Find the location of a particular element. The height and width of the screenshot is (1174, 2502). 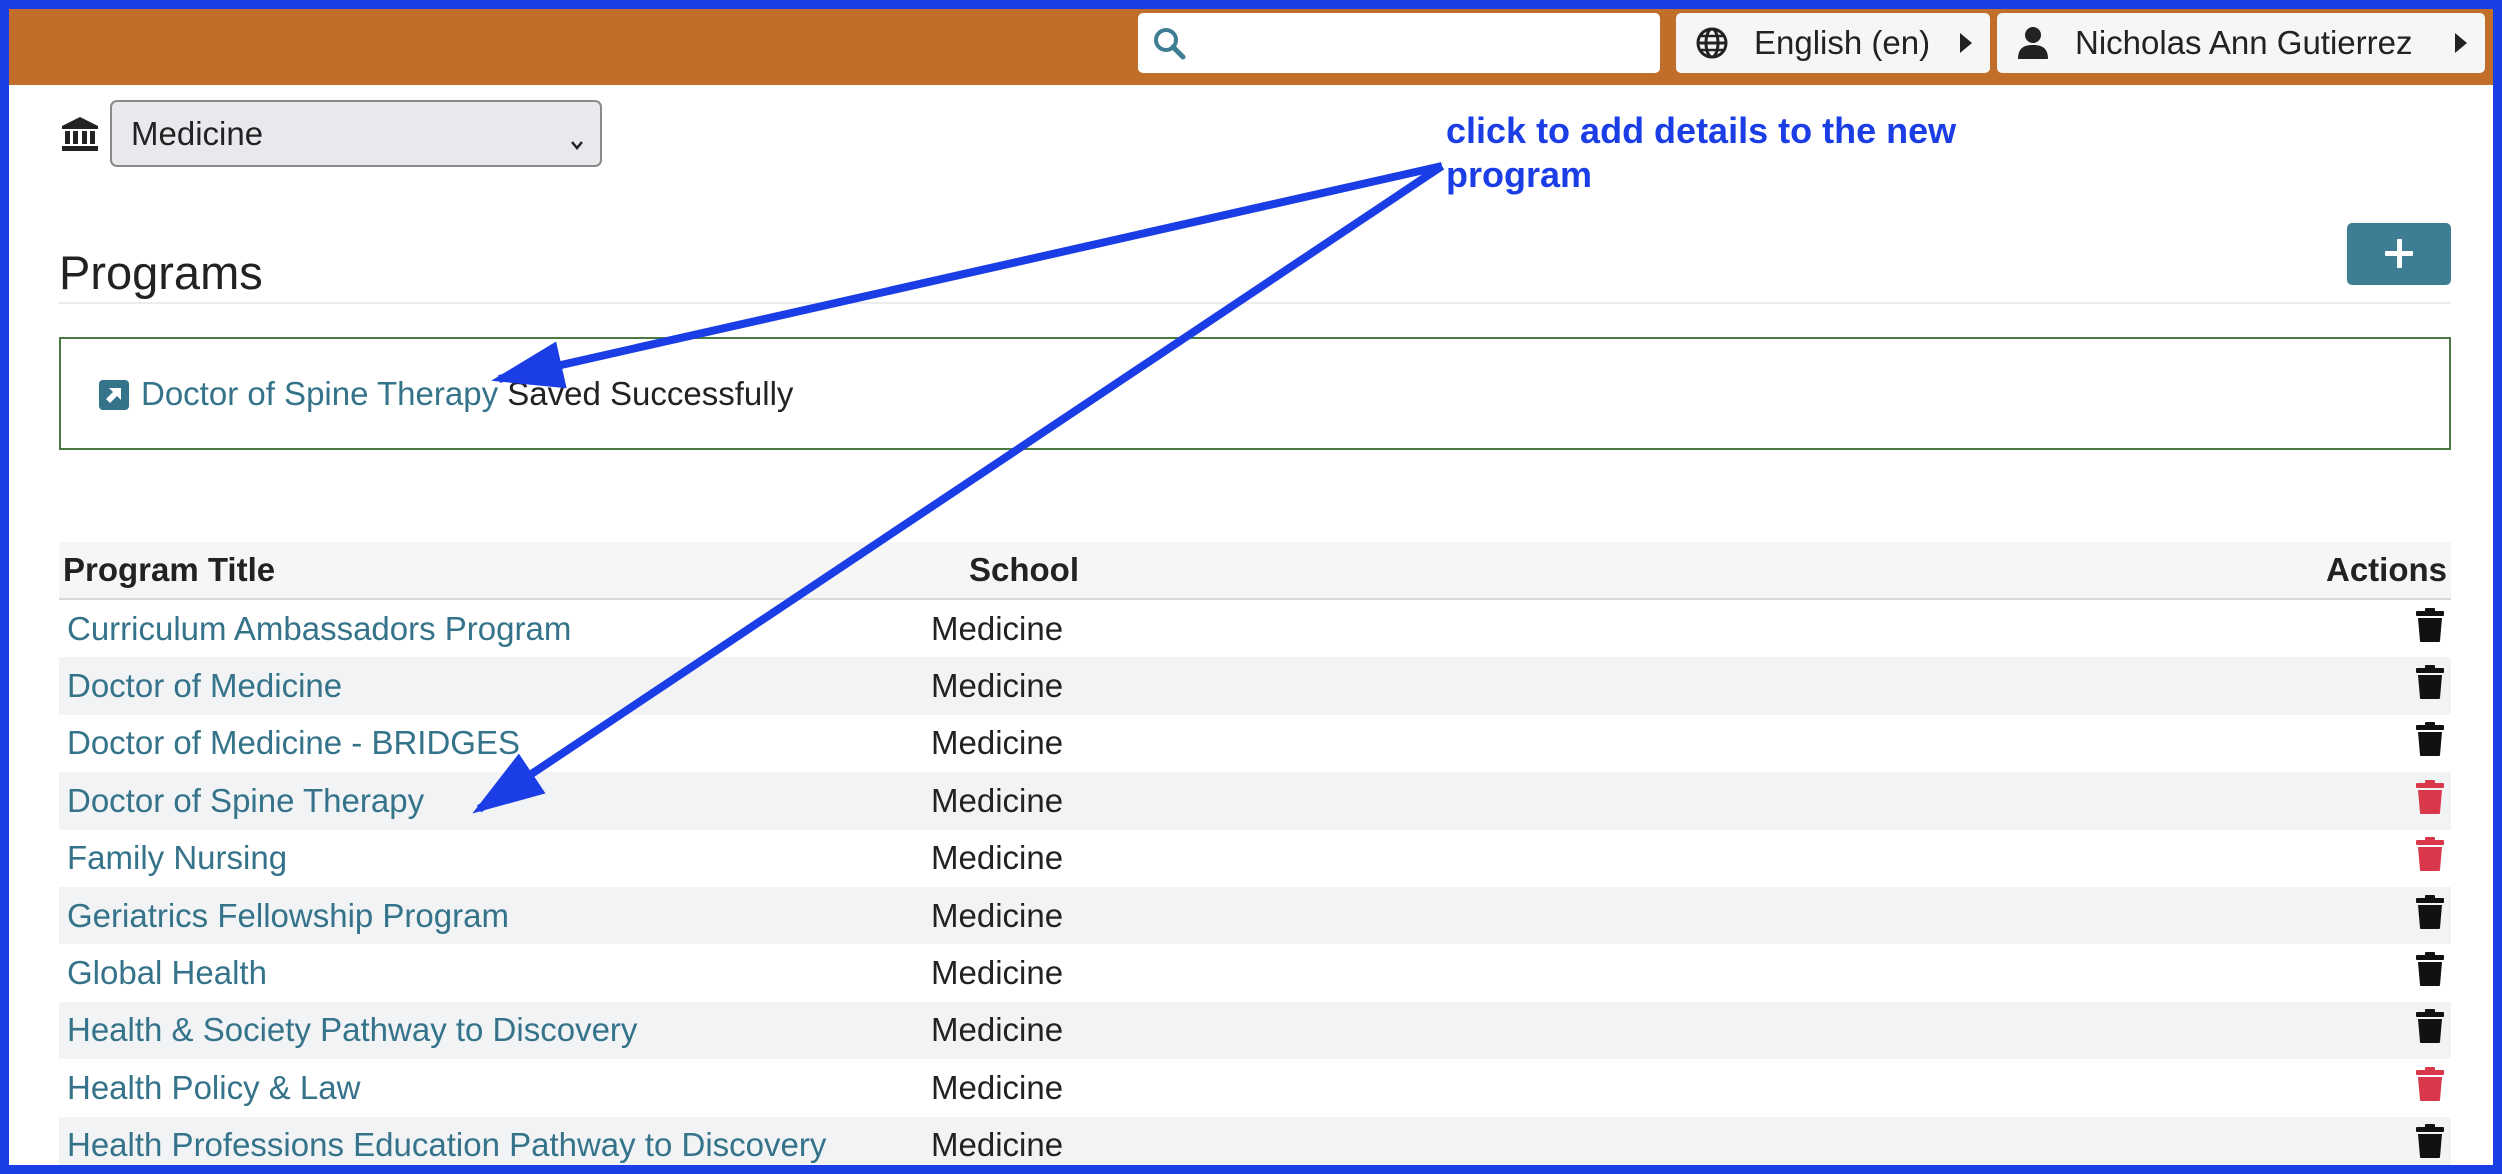

column-header-school-label: School is located at coordinates (1024, 569).